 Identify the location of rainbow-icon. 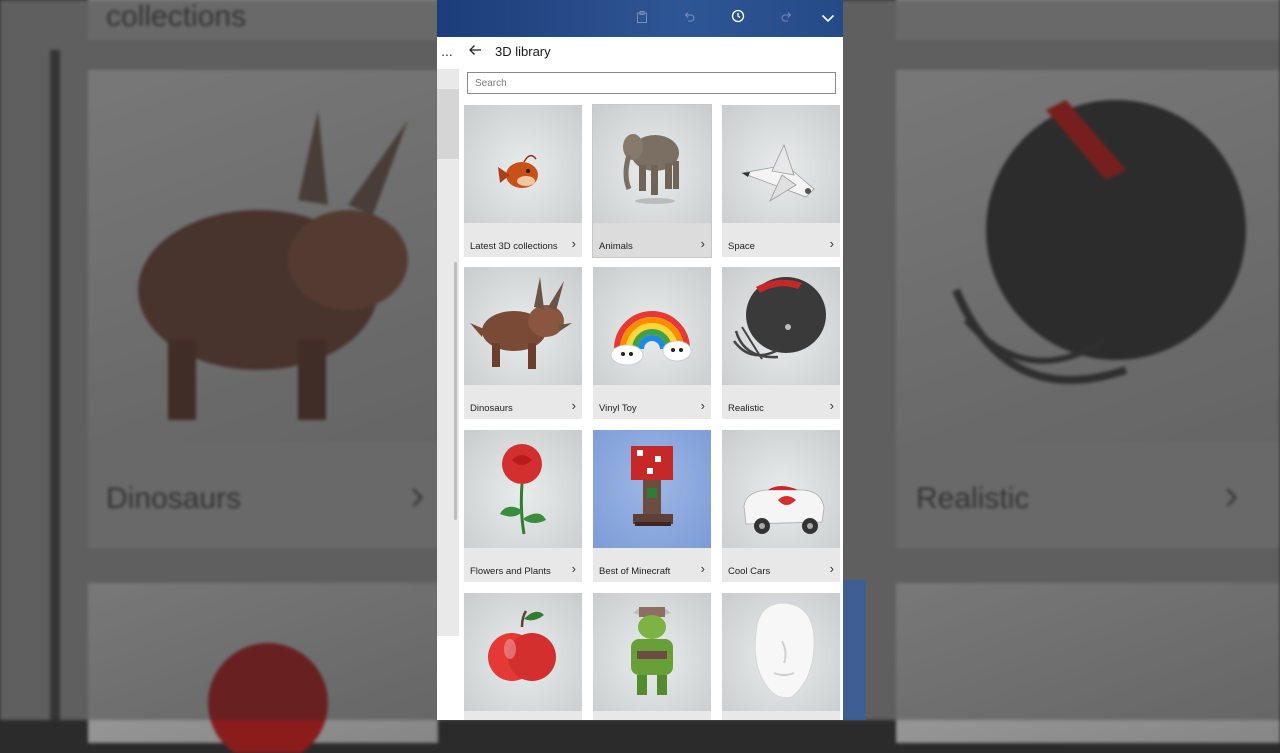
(652, 326).